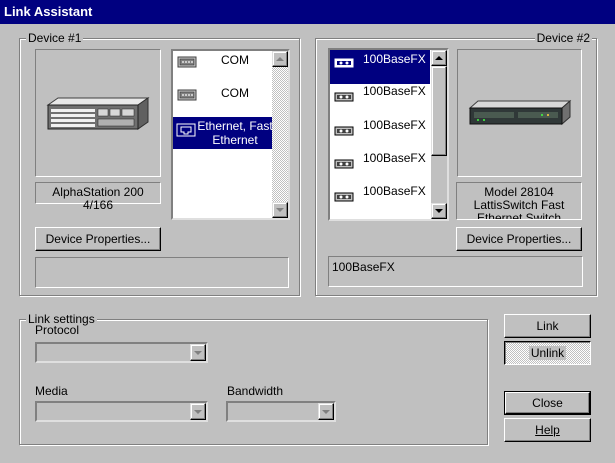 The width and height of the screenshot is (615, 463). What do you see at coordinates (121, 411) in the screenshot?
I see `media-select` at bounding box center [121, 411].